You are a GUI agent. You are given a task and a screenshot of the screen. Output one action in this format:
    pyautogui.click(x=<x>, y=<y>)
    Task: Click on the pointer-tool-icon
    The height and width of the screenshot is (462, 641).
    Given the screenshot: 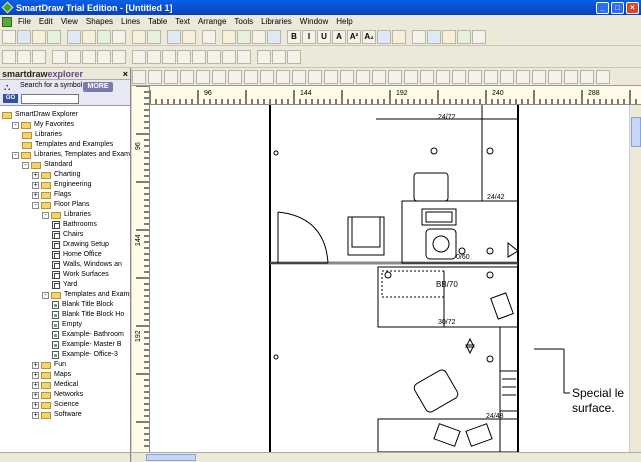 What is the action you would take?
    pyautogui.click(x=9, y=56)
    